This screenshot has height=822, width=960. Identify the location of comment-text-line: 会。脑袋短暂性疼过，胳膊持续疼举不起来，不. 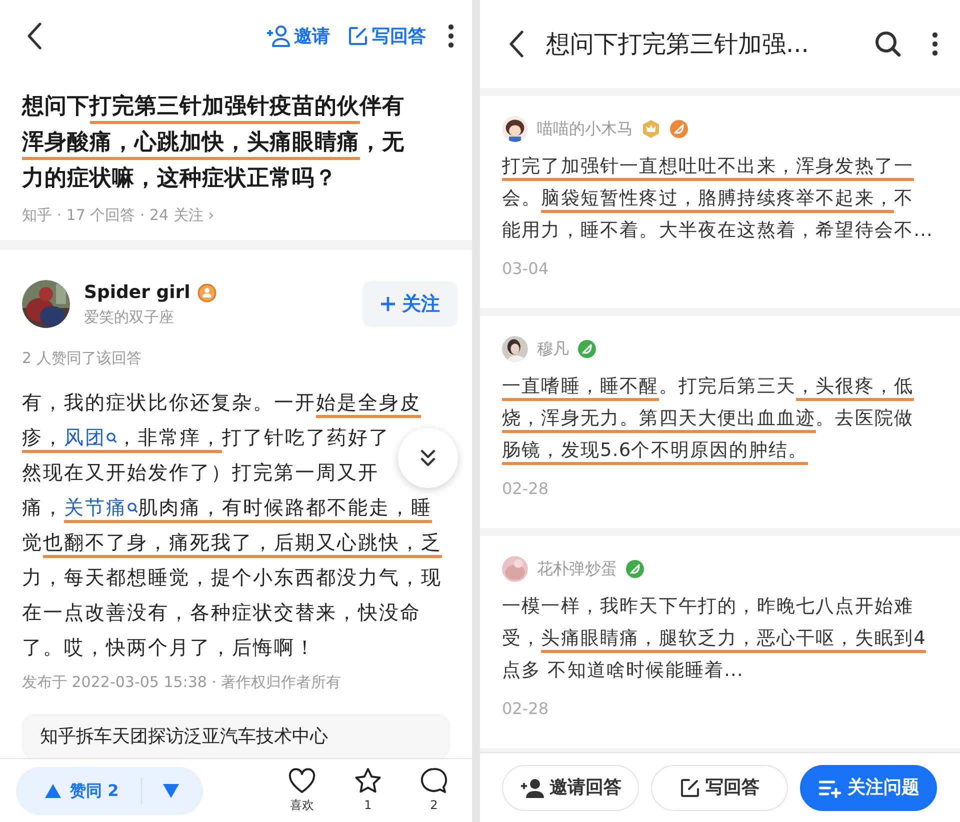
(708, 199).